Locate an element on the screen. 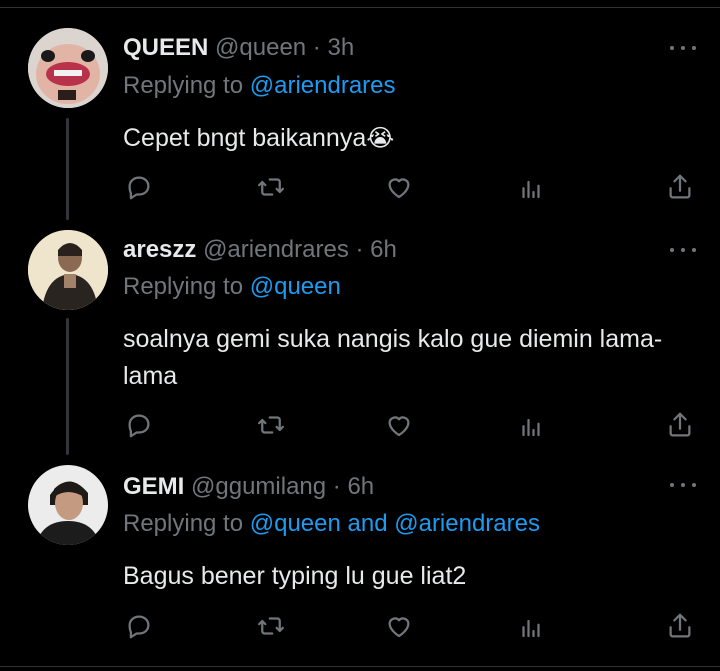 This screenshot has width=720, height=671. replying-to: Replying to @queen is located at coordinates (232, 287).